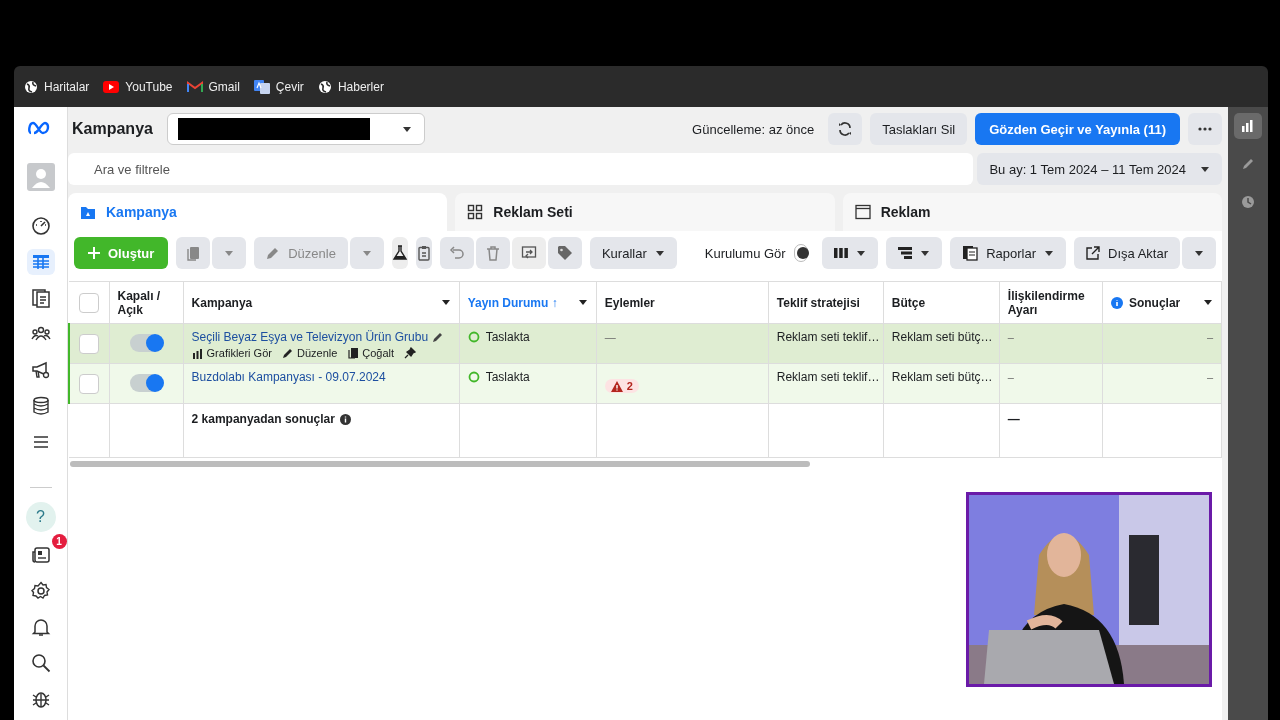 The height and width of the screenshot is (720, 1280). What do you see at coordinates (1077, 129) in the screenshot?
I see `publish-button: Gözden Geçir ve Yayınla (11)` at bounding box center [1077, 129].